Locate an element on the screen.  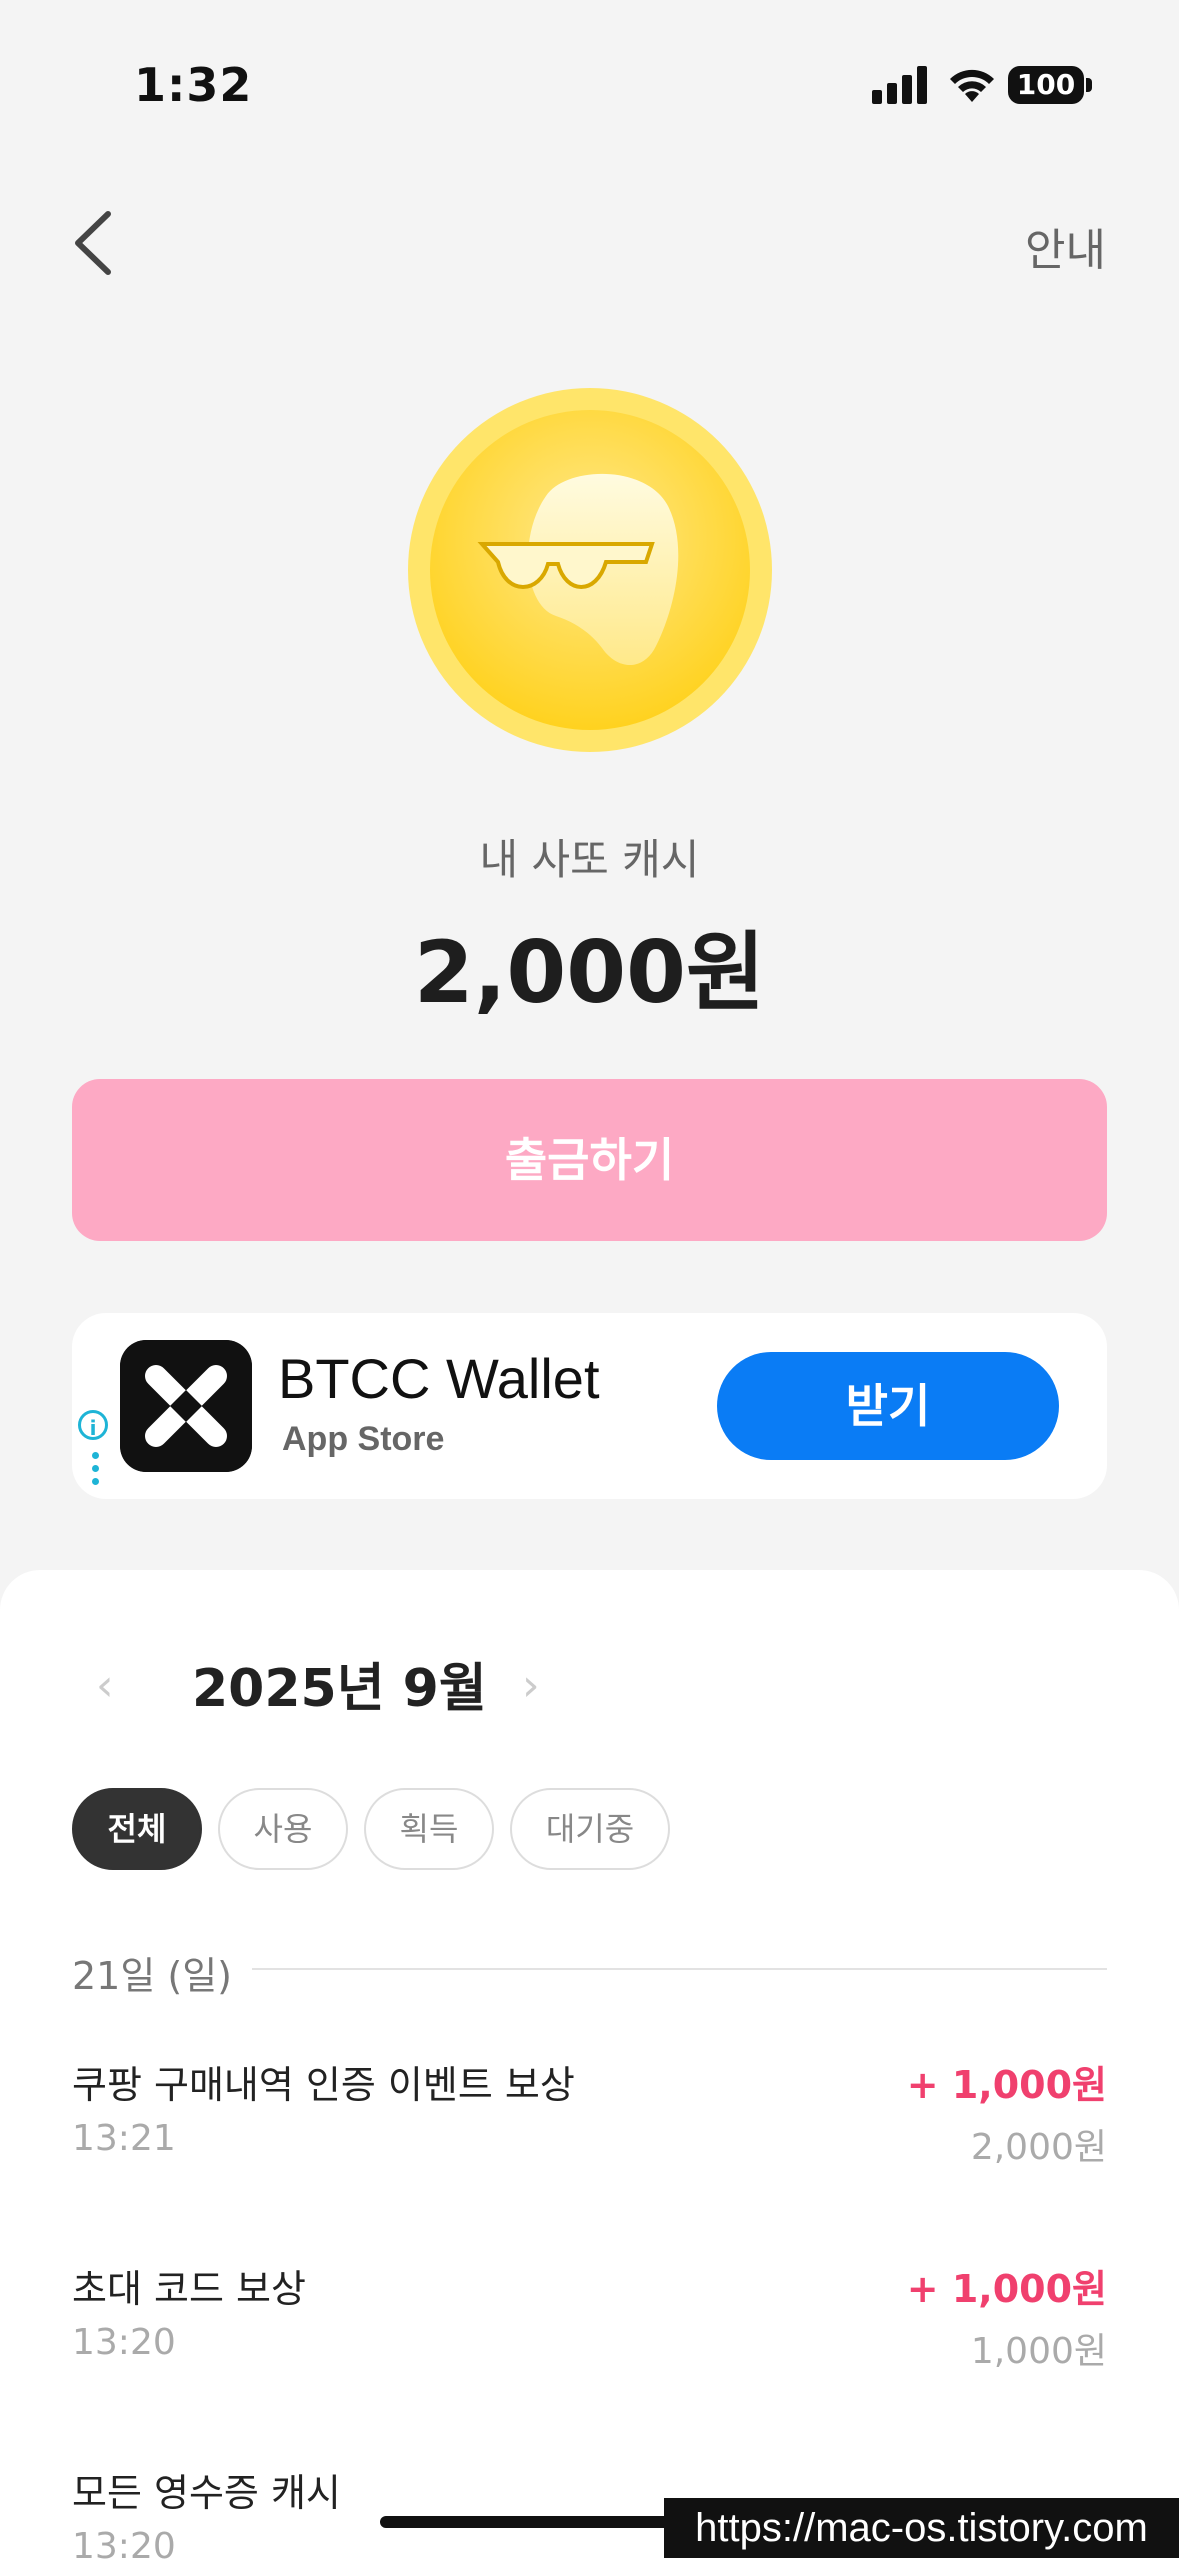
next-month-icon: › is located at coordinates (531, 1685).